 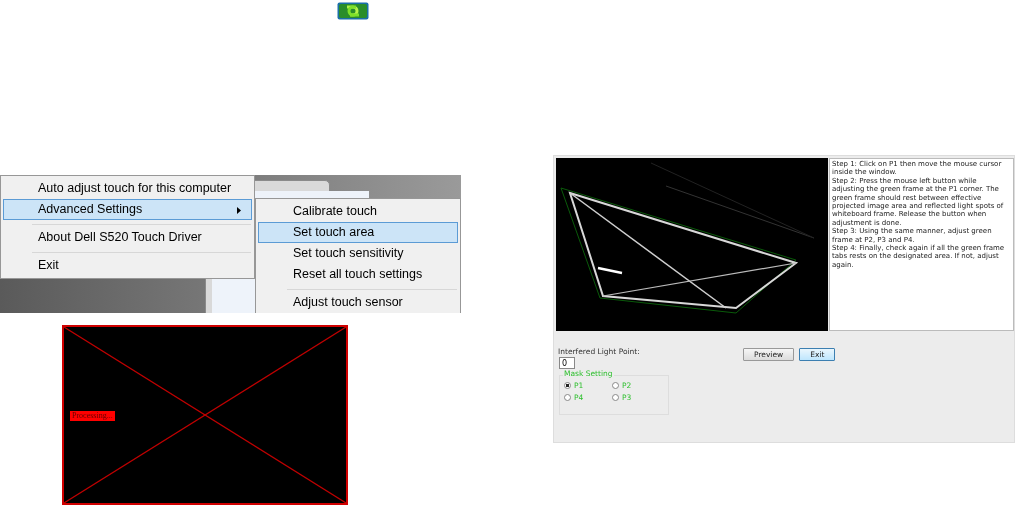 What do you see at coordinates (358, 253) in the screenshot?
I see `menu-item: Set touch sensitivity` at bounding box center [358, 253].